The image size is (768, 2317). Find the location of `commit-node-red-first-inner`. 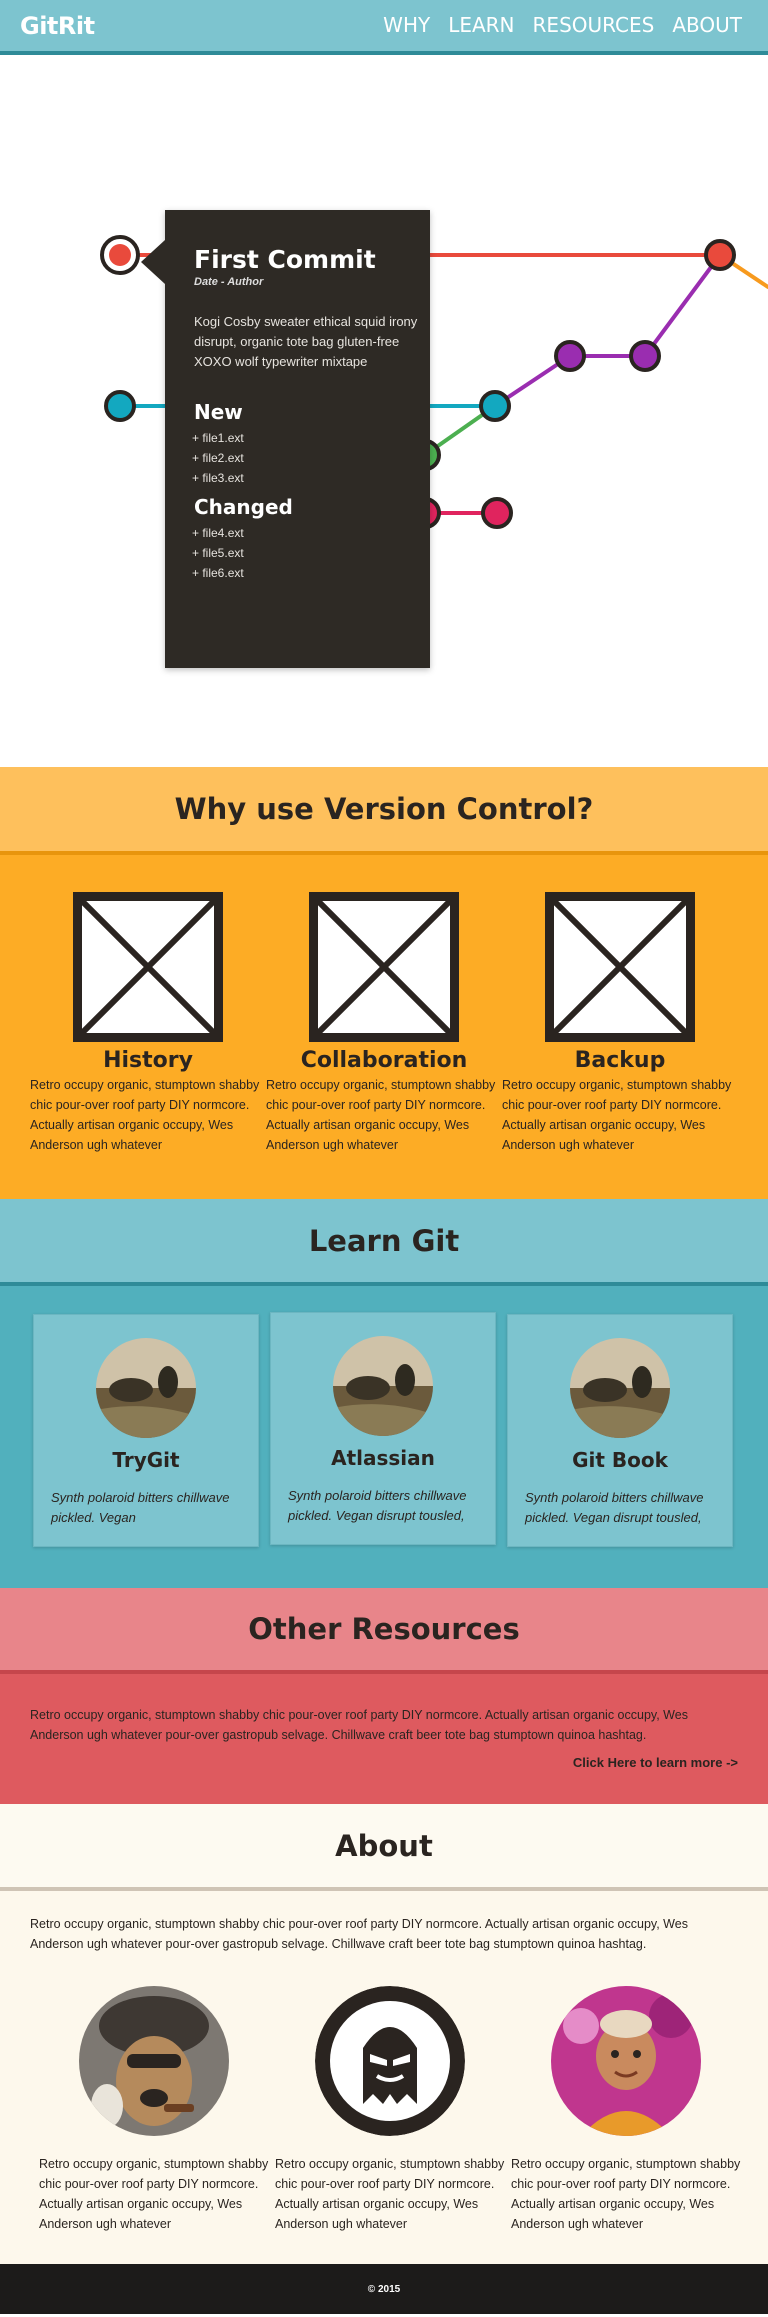

commit-node-red-first-inner is located at coordinates (120, 255).